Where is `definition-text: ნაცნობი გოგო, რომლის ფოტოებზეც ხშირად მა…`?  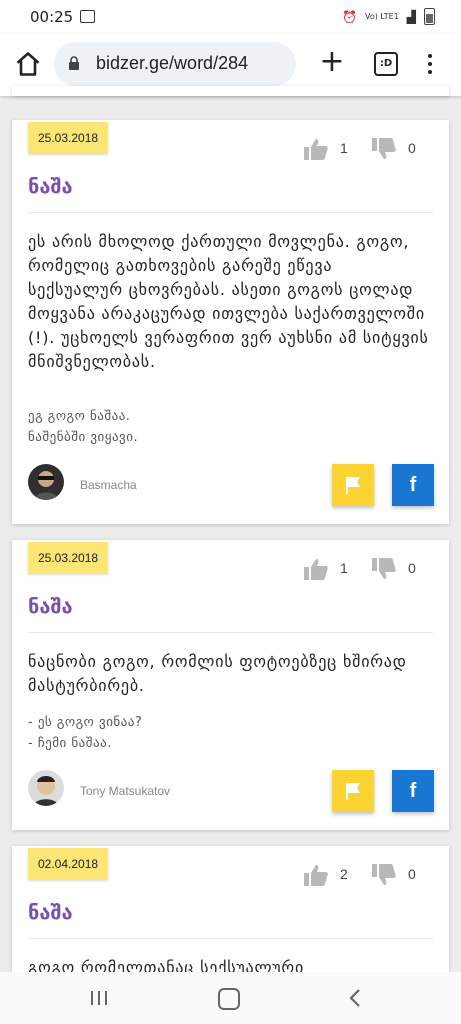 definition-text: ნაცნობი გოგო, რომლის ფოტოებზეც ხშირად მა… is located at coordinates (217, 673).